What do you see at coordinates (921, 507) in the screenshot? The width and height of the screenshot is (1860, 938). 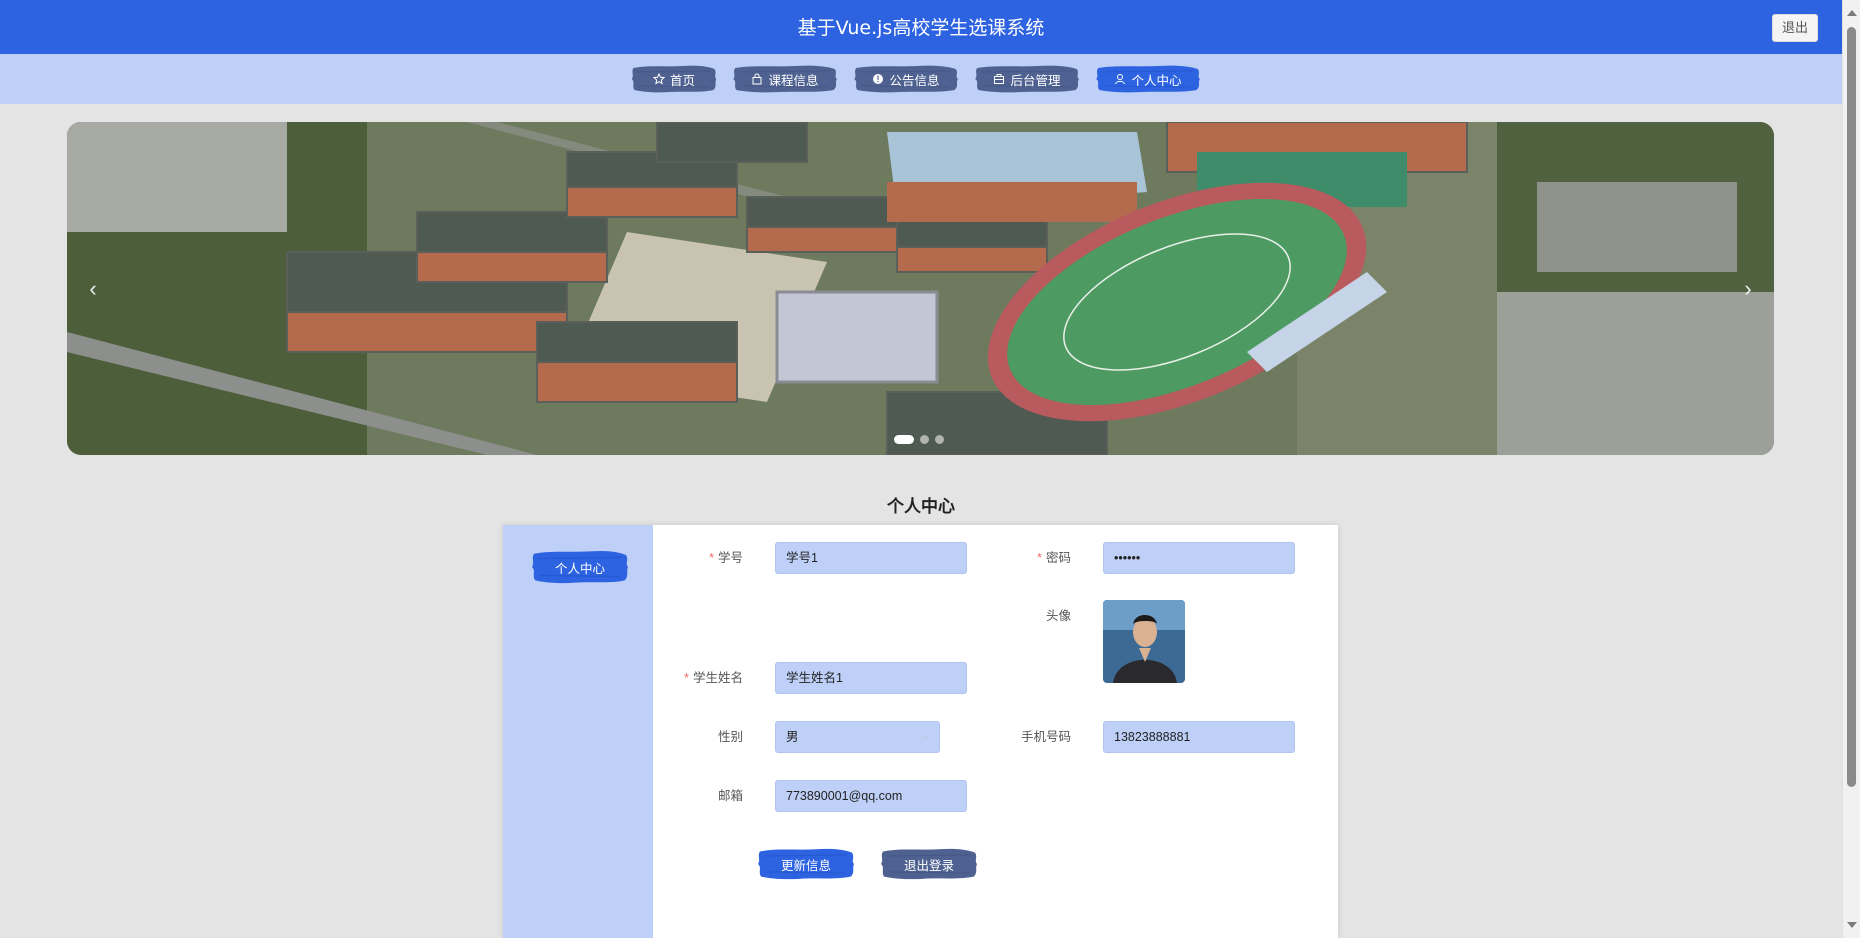 I see `page-title: 个人中心` at bounding box center [921, 507].